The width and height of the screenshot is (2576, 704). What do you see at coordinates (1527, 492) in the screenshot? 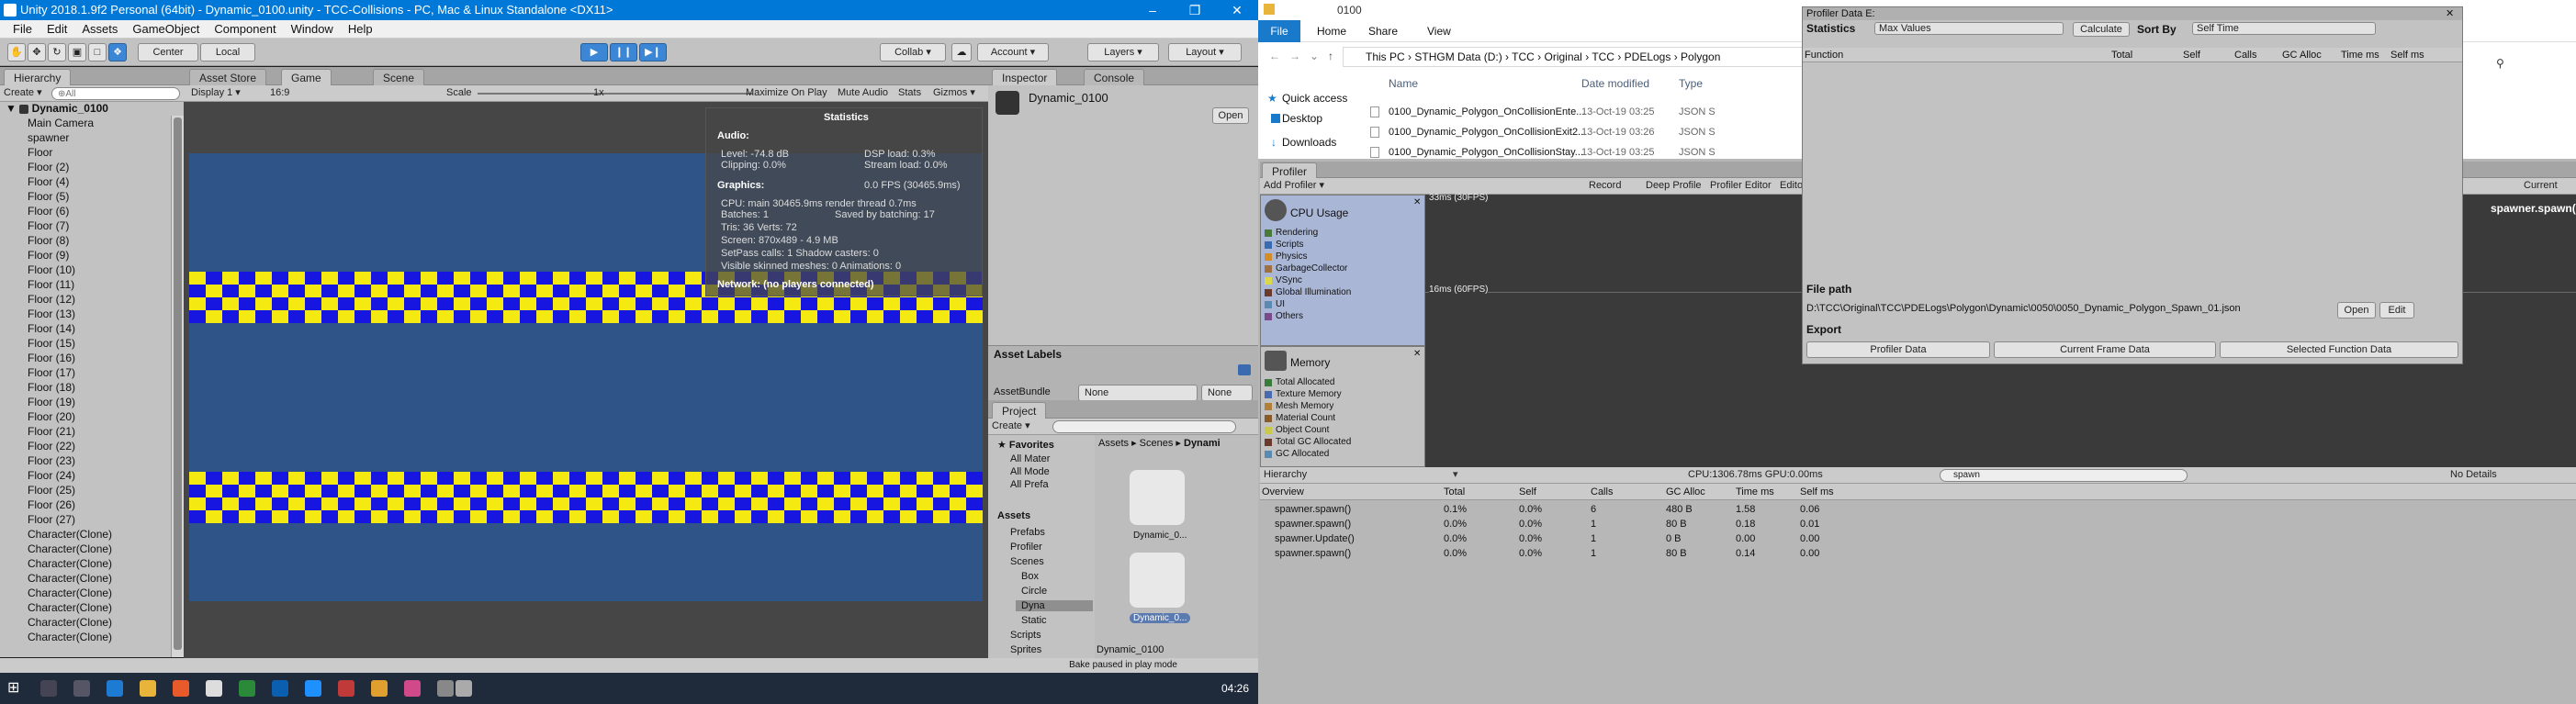
I see `col-header: Self` at bounding box center [1527, 492].